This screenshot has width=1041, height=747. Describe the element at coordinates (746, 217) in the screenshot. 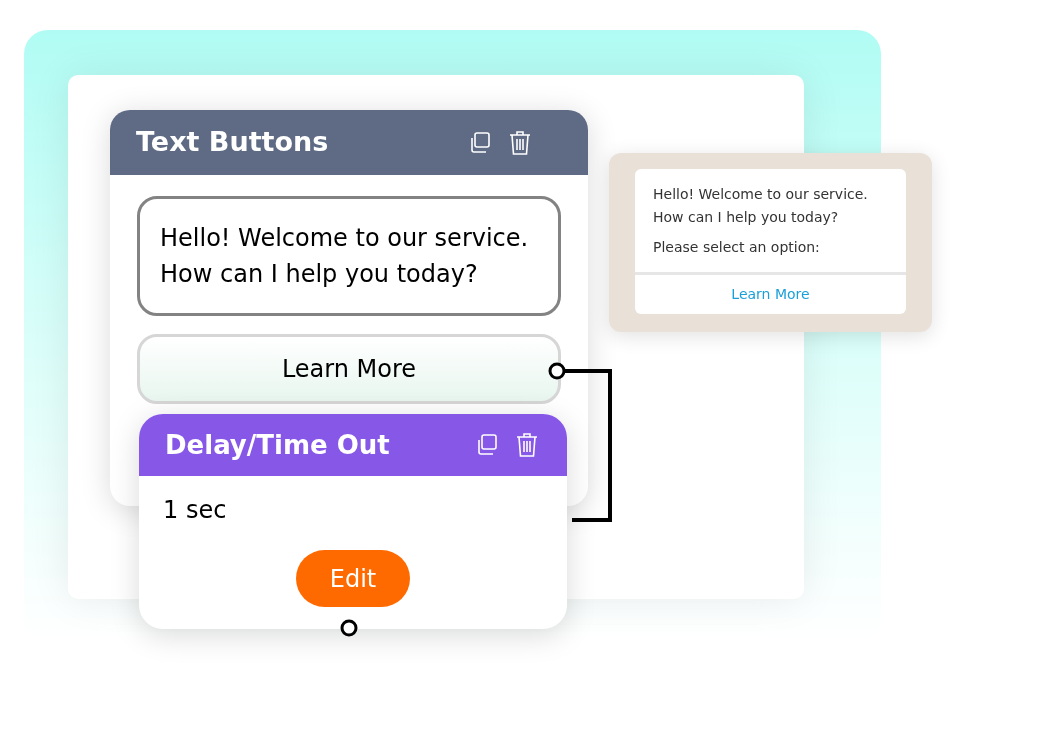

I see `chat-message-line: How can I help you today?` at that location.